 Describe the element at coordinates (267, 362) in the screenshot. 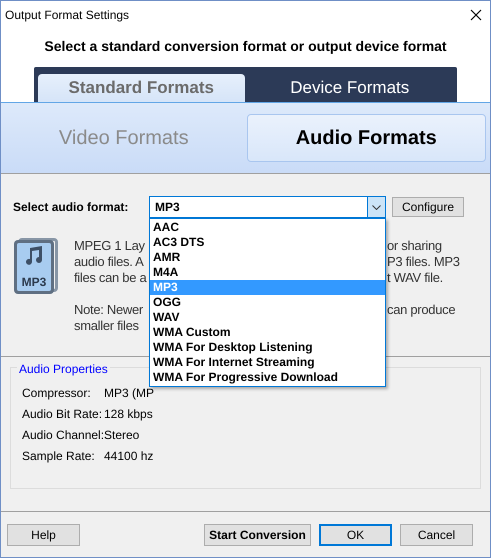

I see `dropdown-option: WMA For Internet Streaming` at that location.